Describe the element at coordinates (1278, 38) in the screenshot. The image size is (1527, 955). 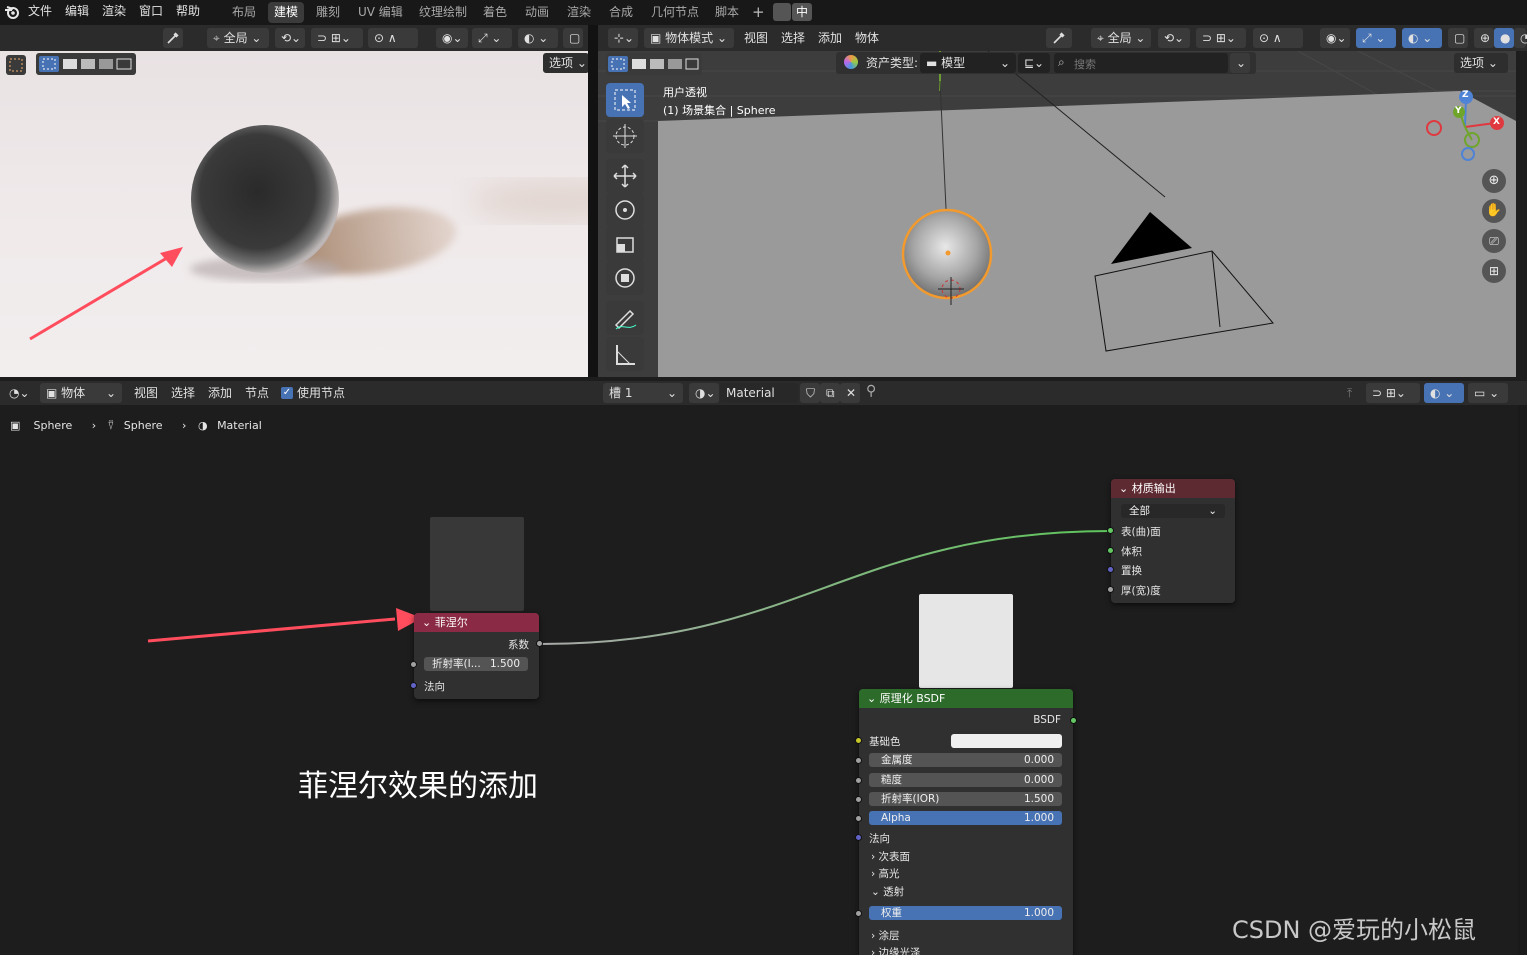
I see `proportional-edit-toggle: ⊙ ∧` at that location.